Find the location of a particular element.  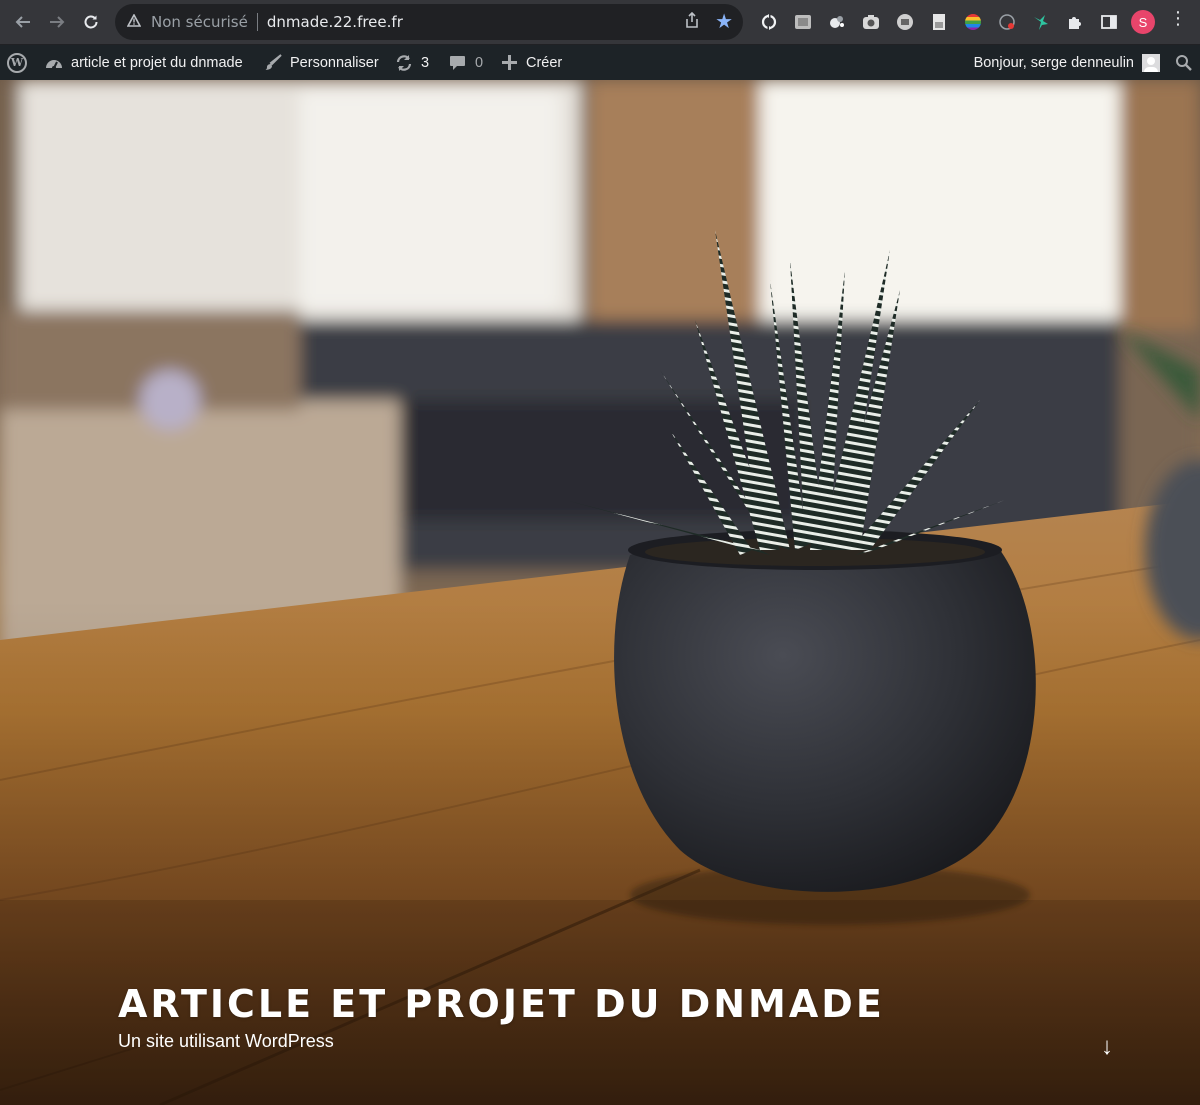

page-extension-icon is located at coordinates (939, 22).